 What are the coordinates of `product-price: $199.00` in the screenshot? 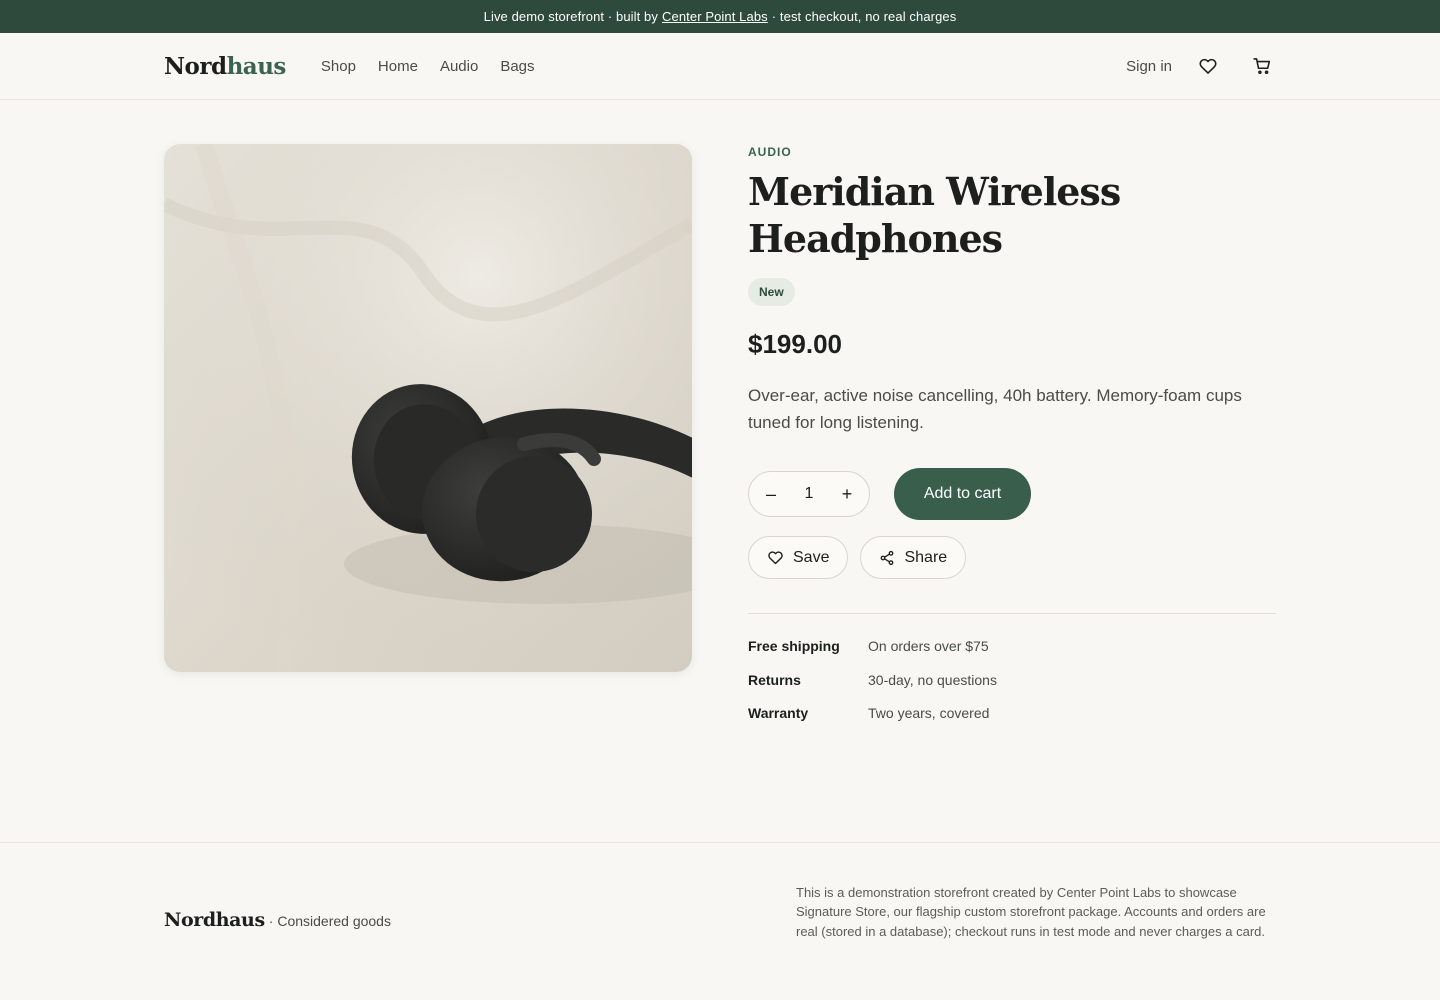 It's located at (795, 344).